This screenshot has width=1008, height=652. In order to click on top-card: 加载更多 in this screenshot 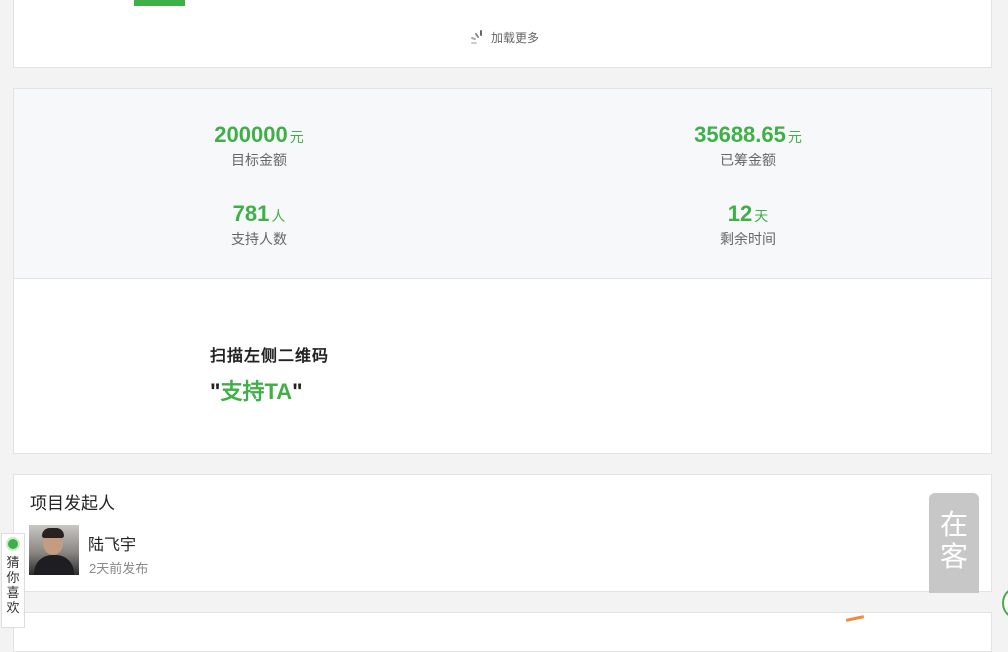, I will do `click(502, 34)`.